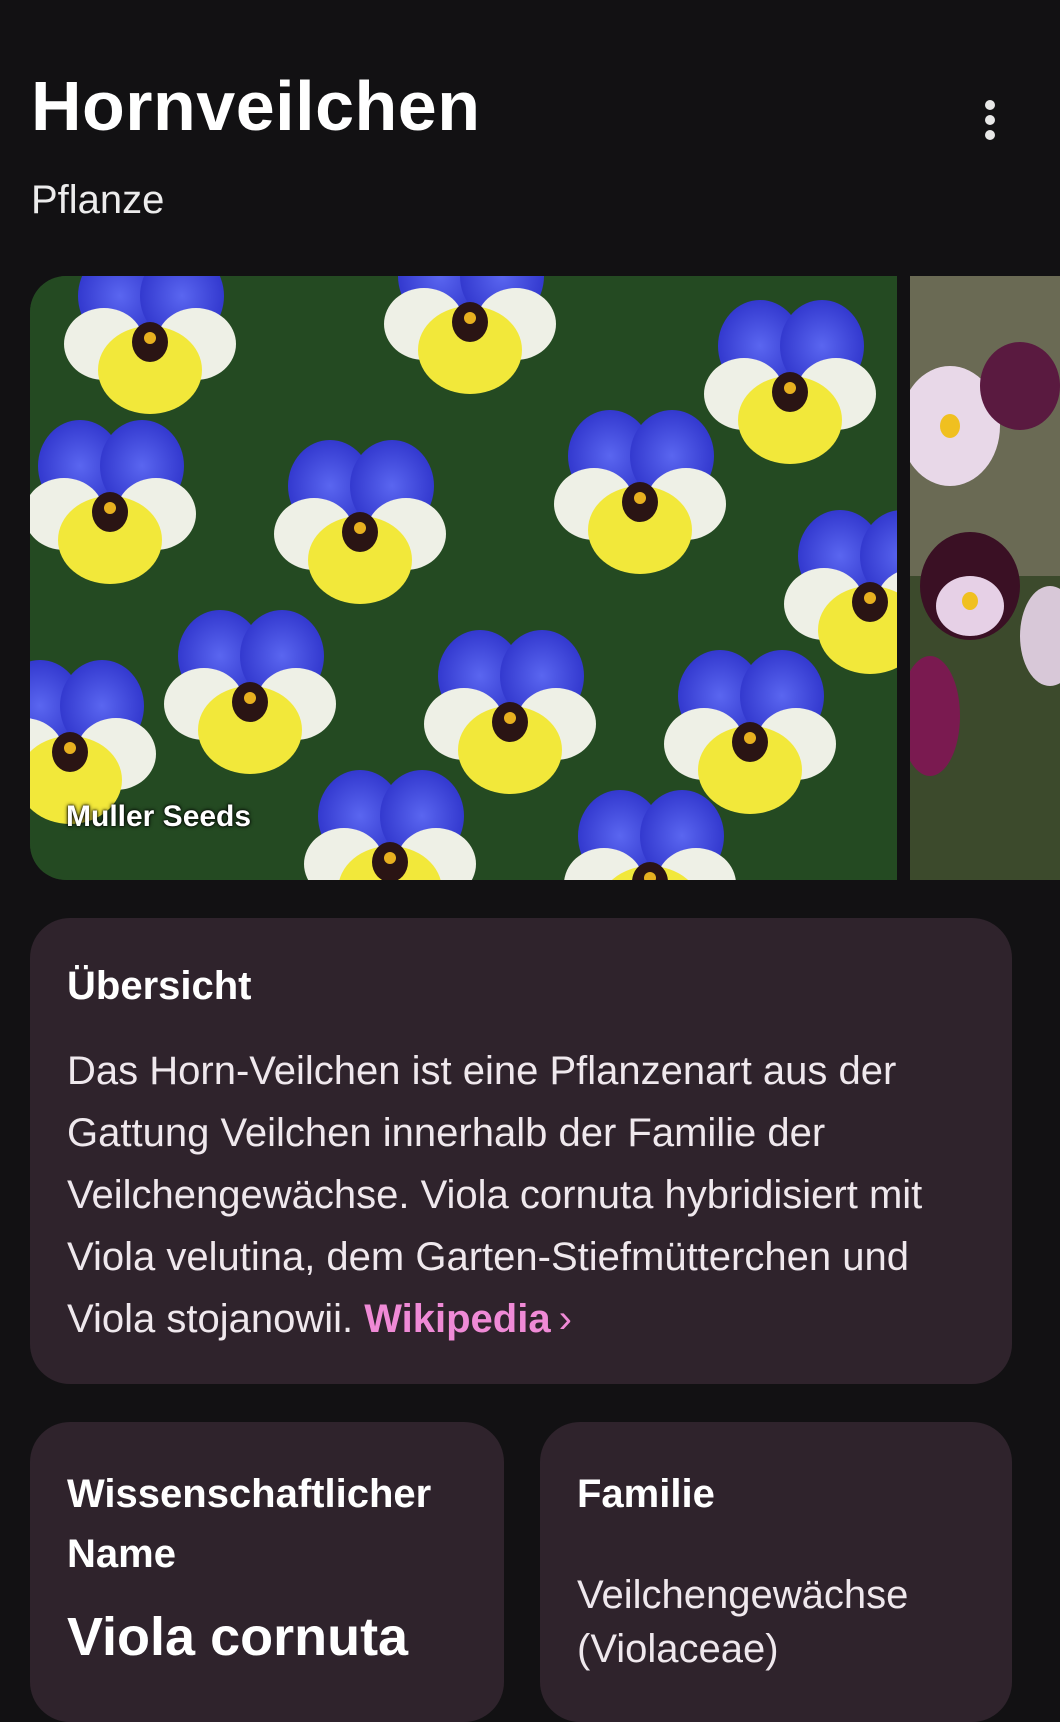 This screenshot has height=1722, width=1060. What do you see at coordinates (776, 1572) in the screenshot?
I see `family-card: Familie Veilchengewächse (Violaceae)` at bounding box center [776, 1572].